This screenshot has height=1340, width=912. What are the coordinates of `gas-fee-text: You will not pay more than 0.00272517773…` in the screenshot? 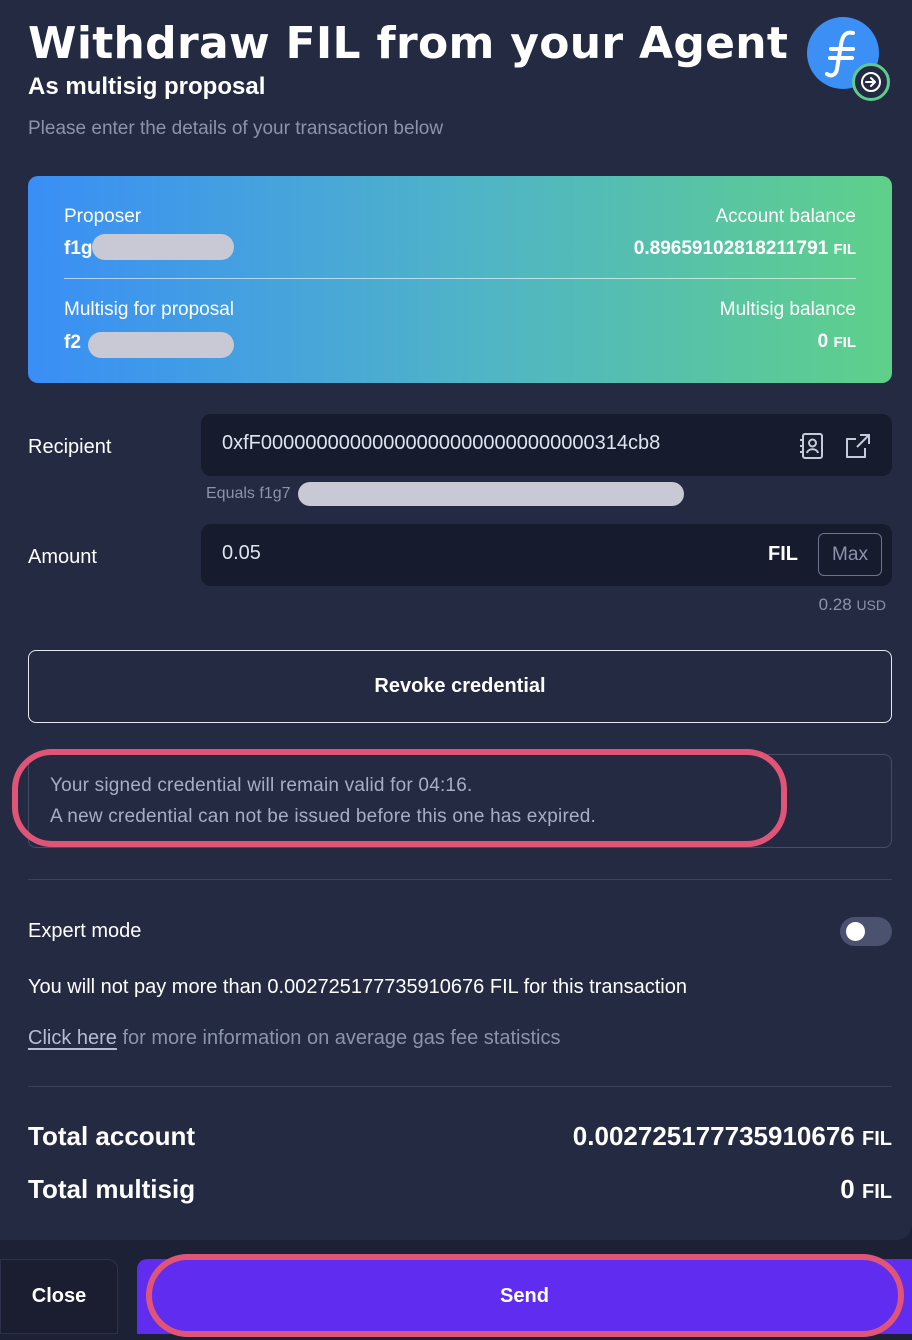 It's located at (357, 987).